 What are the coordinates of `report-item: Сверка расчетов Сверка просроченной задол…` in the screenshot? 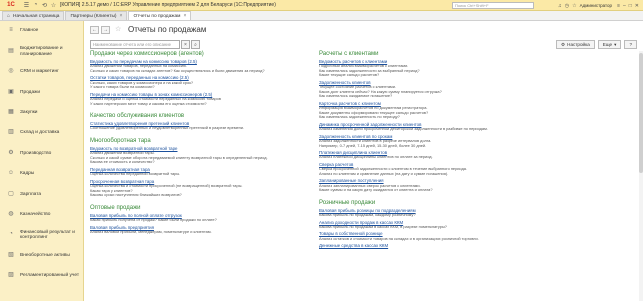 It's located at (469, 169).